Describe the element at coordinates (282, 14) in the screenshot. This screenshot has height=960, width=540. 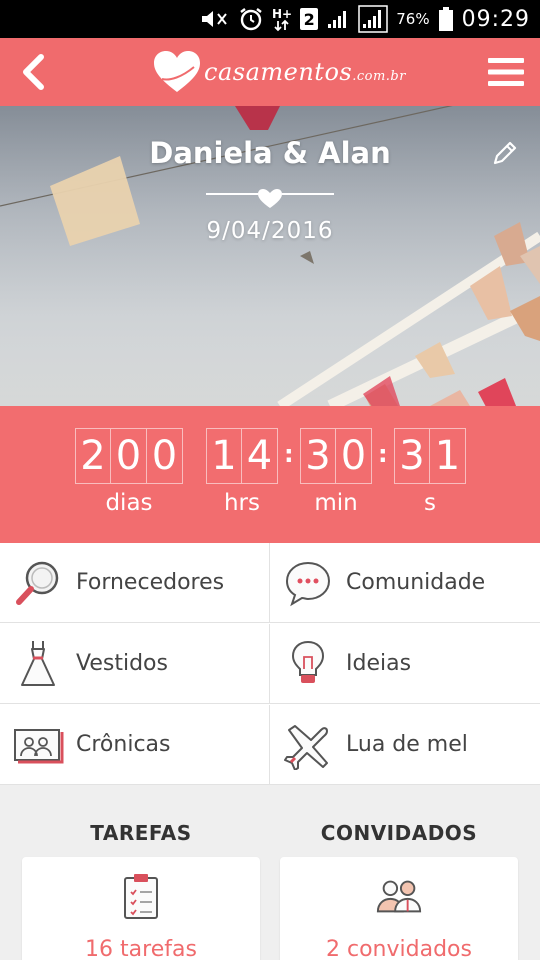
I see `svg-text: H+` at that location.